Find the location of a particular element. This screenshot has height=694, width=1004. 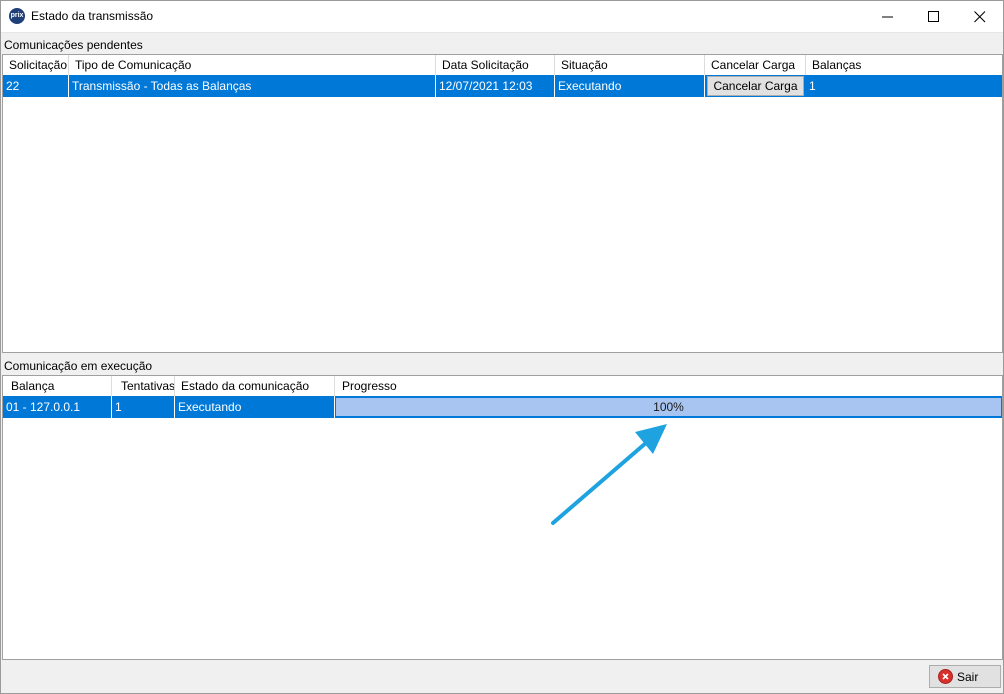

column-header-tipo: Tipo de Comunicação is located at coordinates (252, 65).